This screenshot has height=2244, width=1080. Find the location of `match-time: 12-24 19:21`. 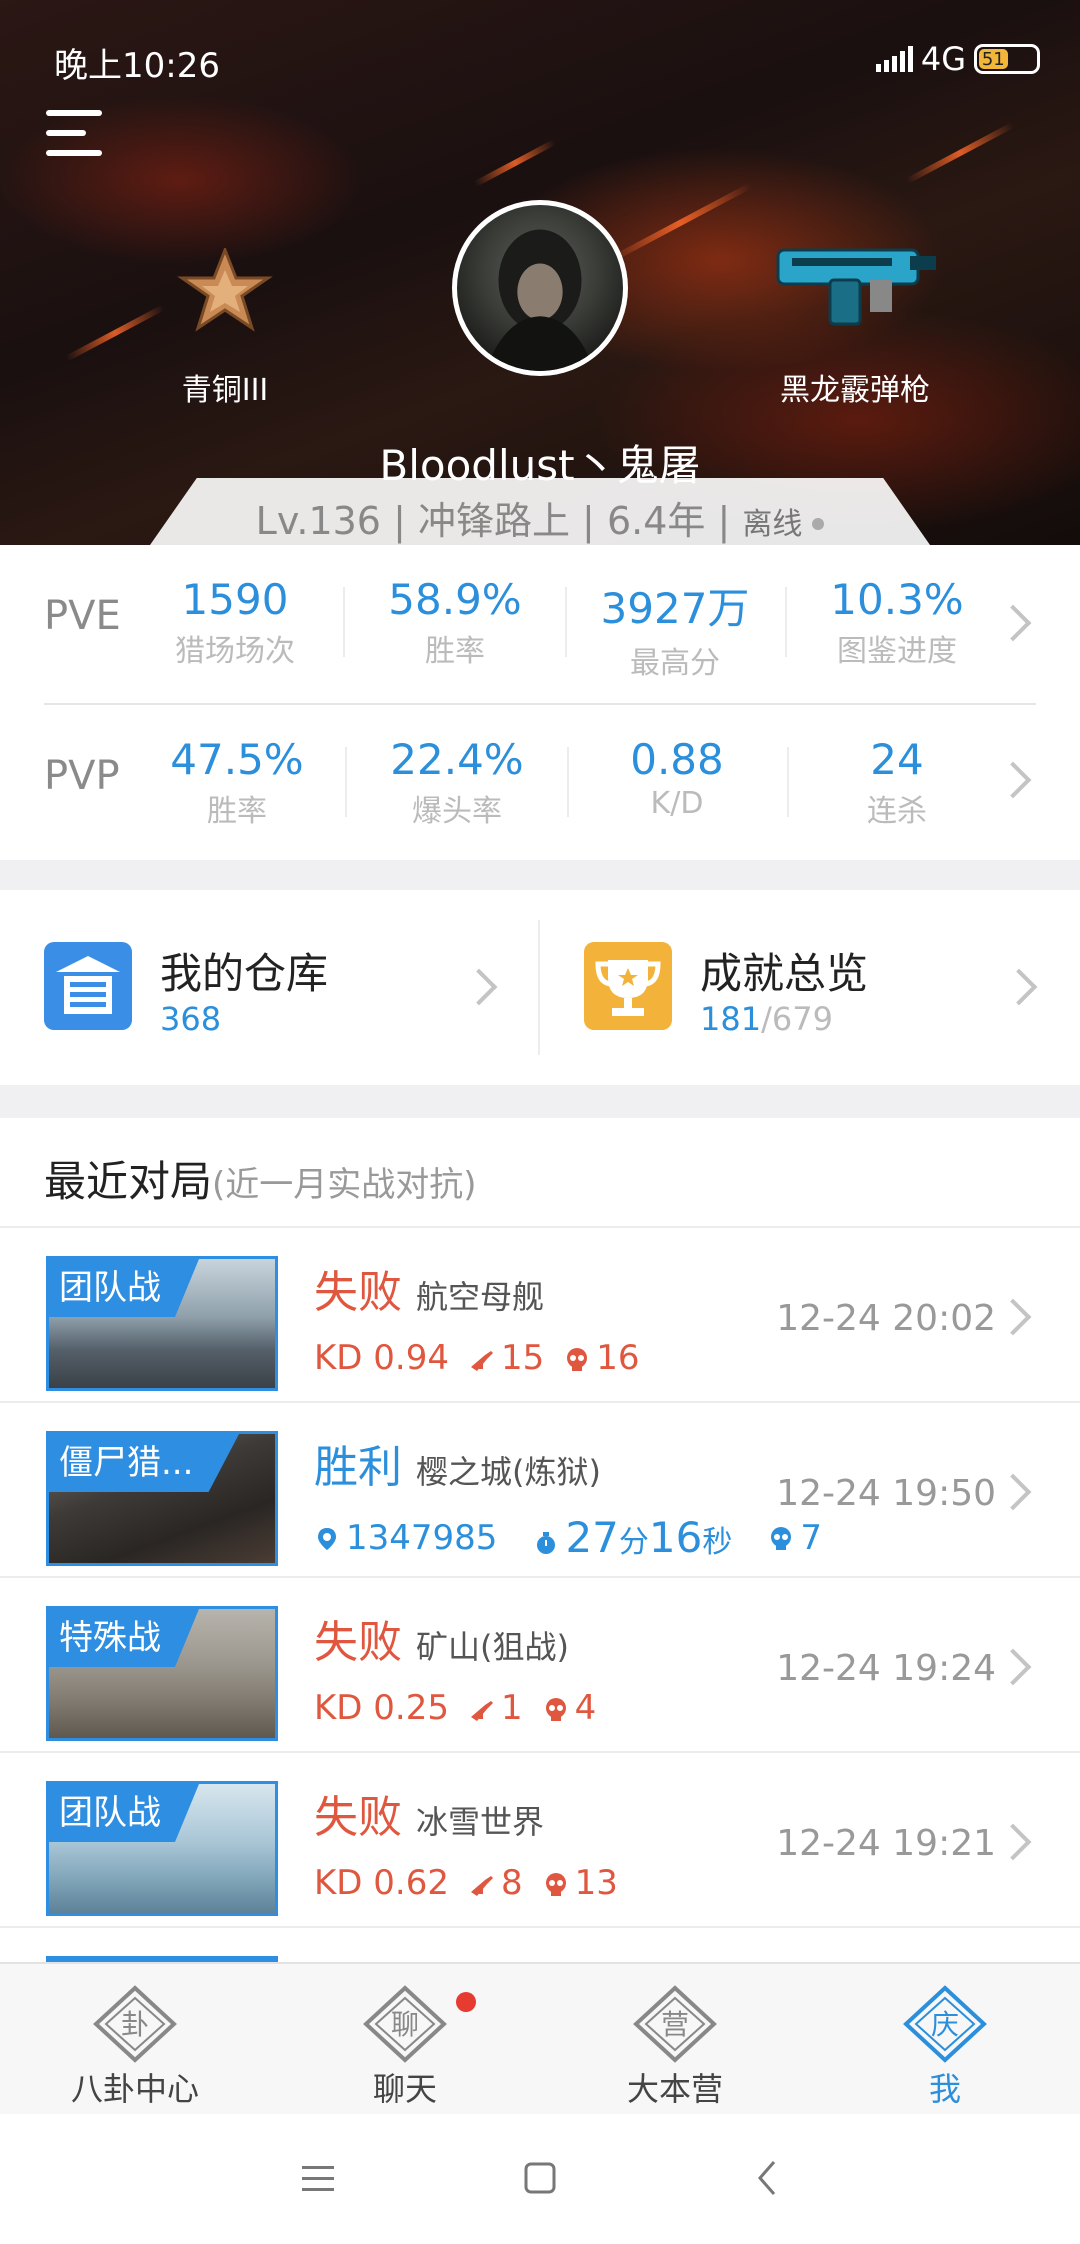

match-time: 12-24 19:21 is located at coordinates (886, 1843).